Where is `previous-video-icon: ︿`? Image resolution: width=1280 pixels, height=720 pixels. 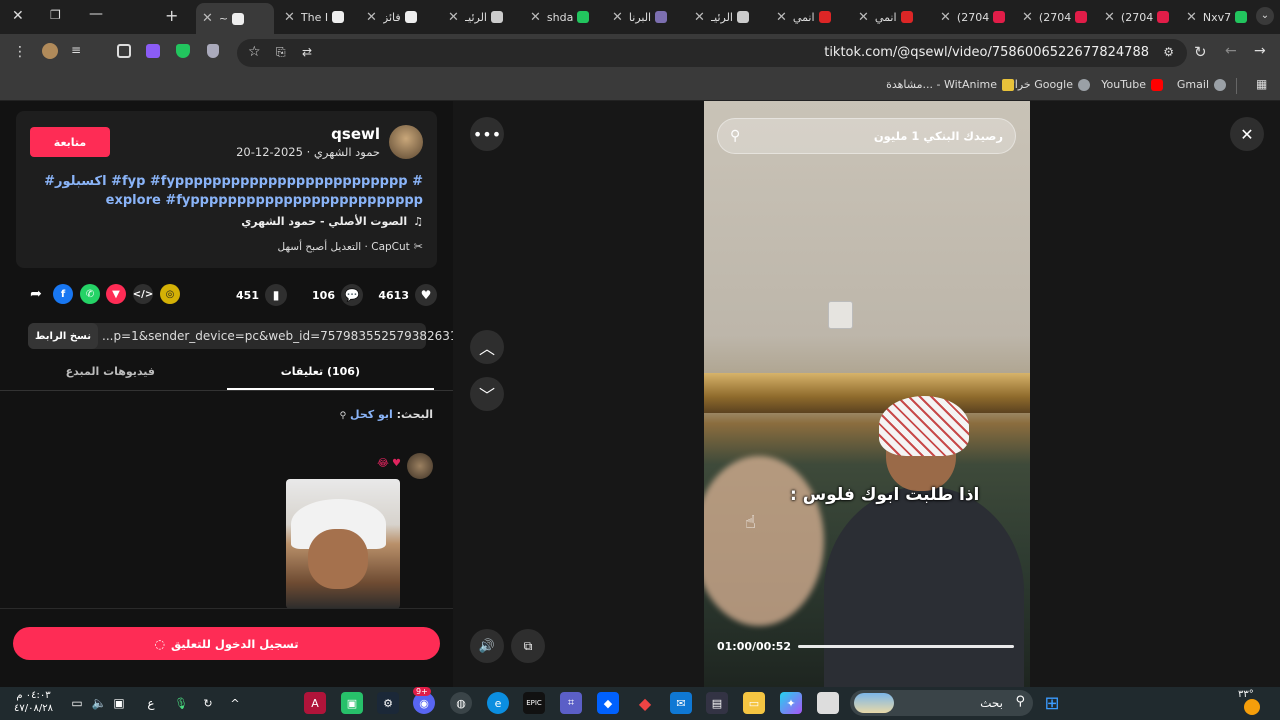
previous-video-icon: ︿ is located at coordinates (487, 347).